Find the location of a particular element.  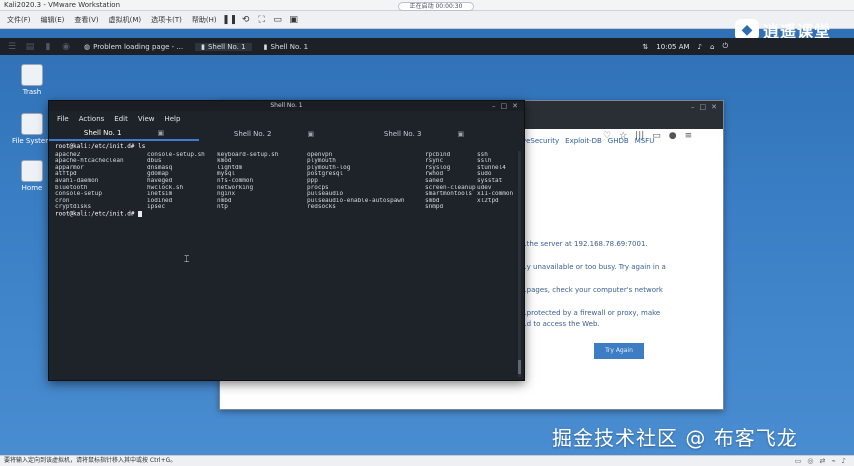

menu-edit: 编辑(E) is located at coordinates (53, 20).